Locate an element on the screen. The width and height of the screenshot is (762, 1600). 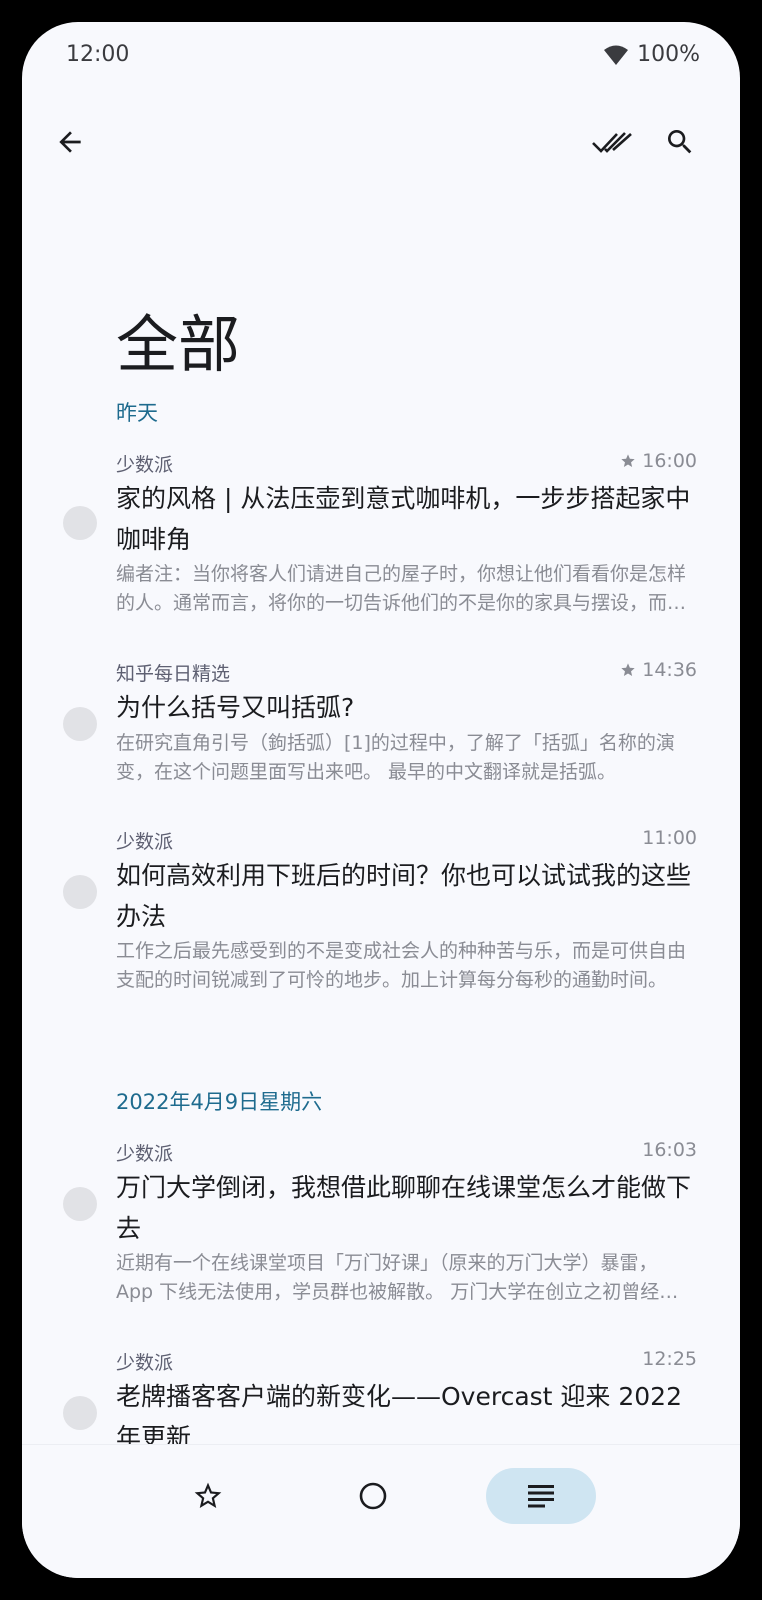
article-title: 家的风格 | 从法压壶到意式咖啡机，一步步搭起家中咖啡角 is located at coordinates (403, 519).